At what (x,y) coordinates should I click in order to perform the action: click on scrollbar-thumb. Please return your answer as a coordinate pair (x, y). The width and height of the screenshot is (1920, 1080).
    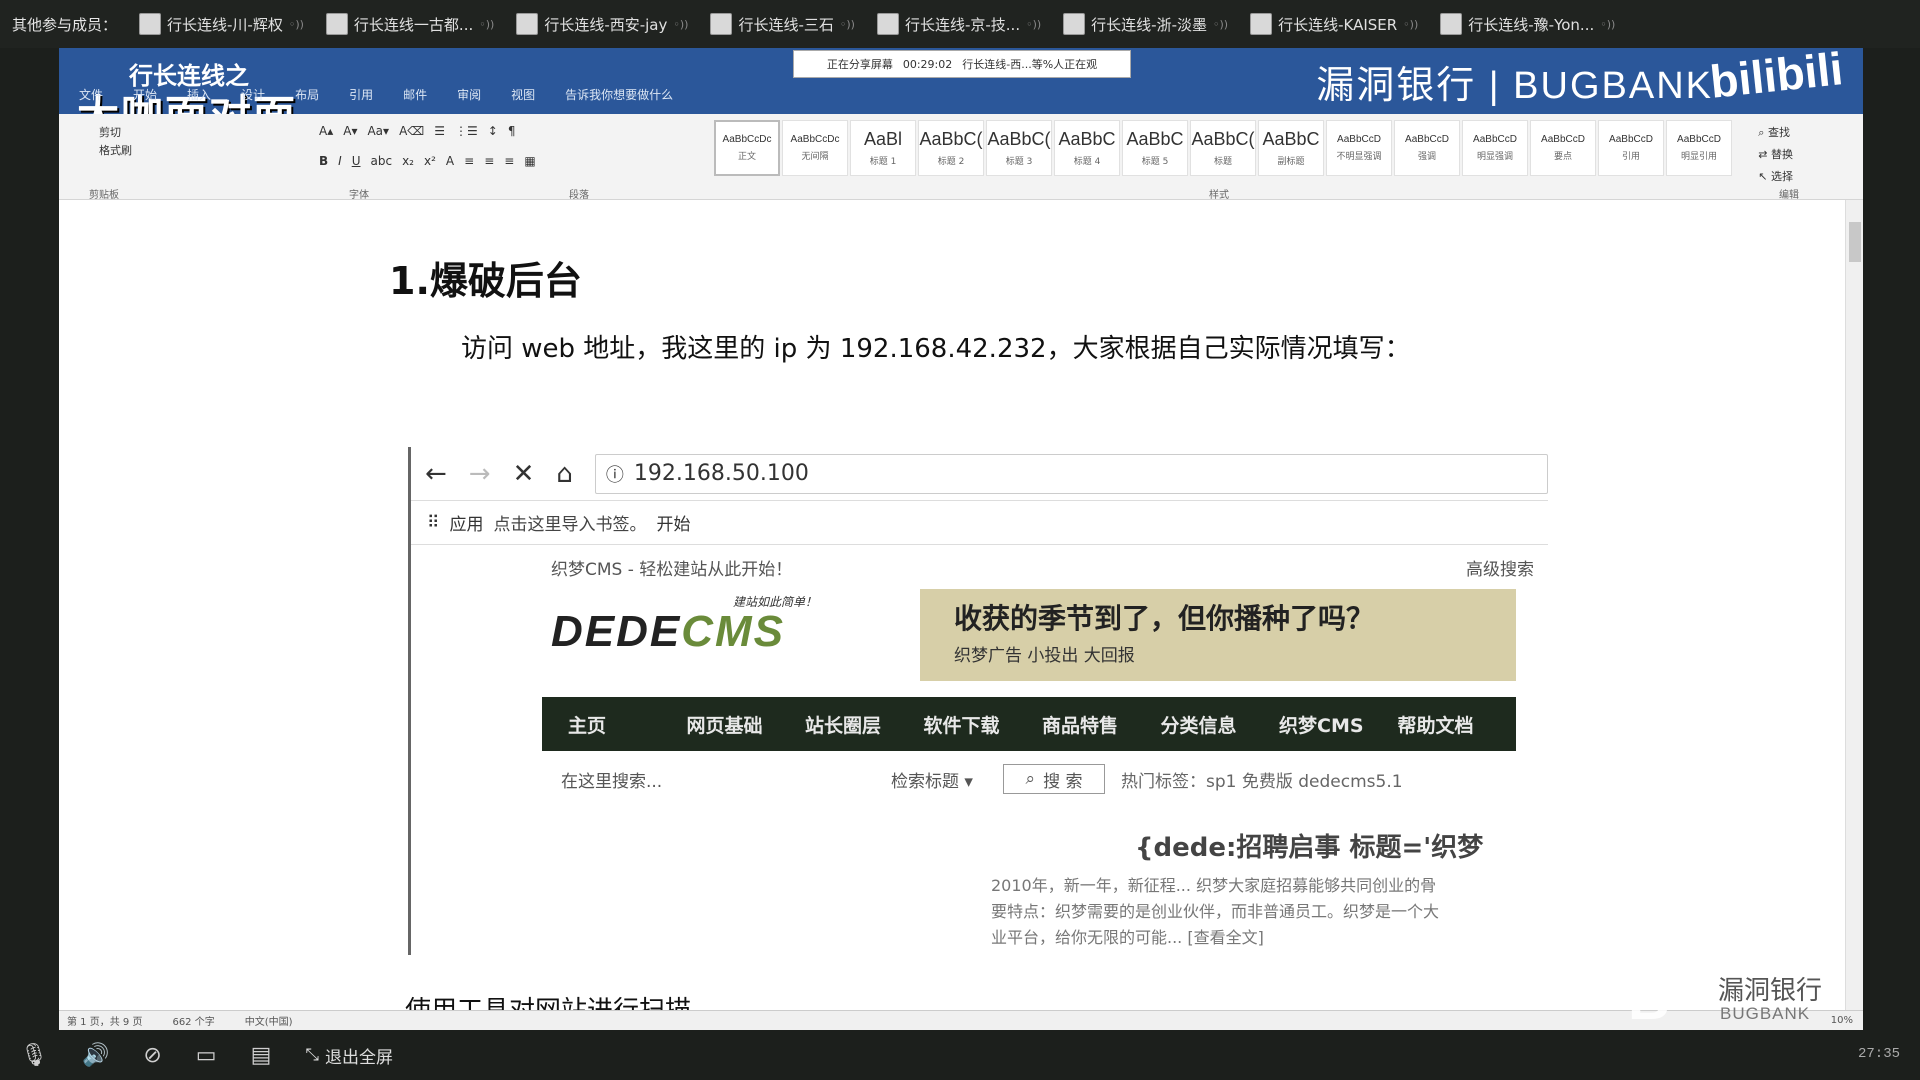
    Looking at the image, I should click on (1855, 242).